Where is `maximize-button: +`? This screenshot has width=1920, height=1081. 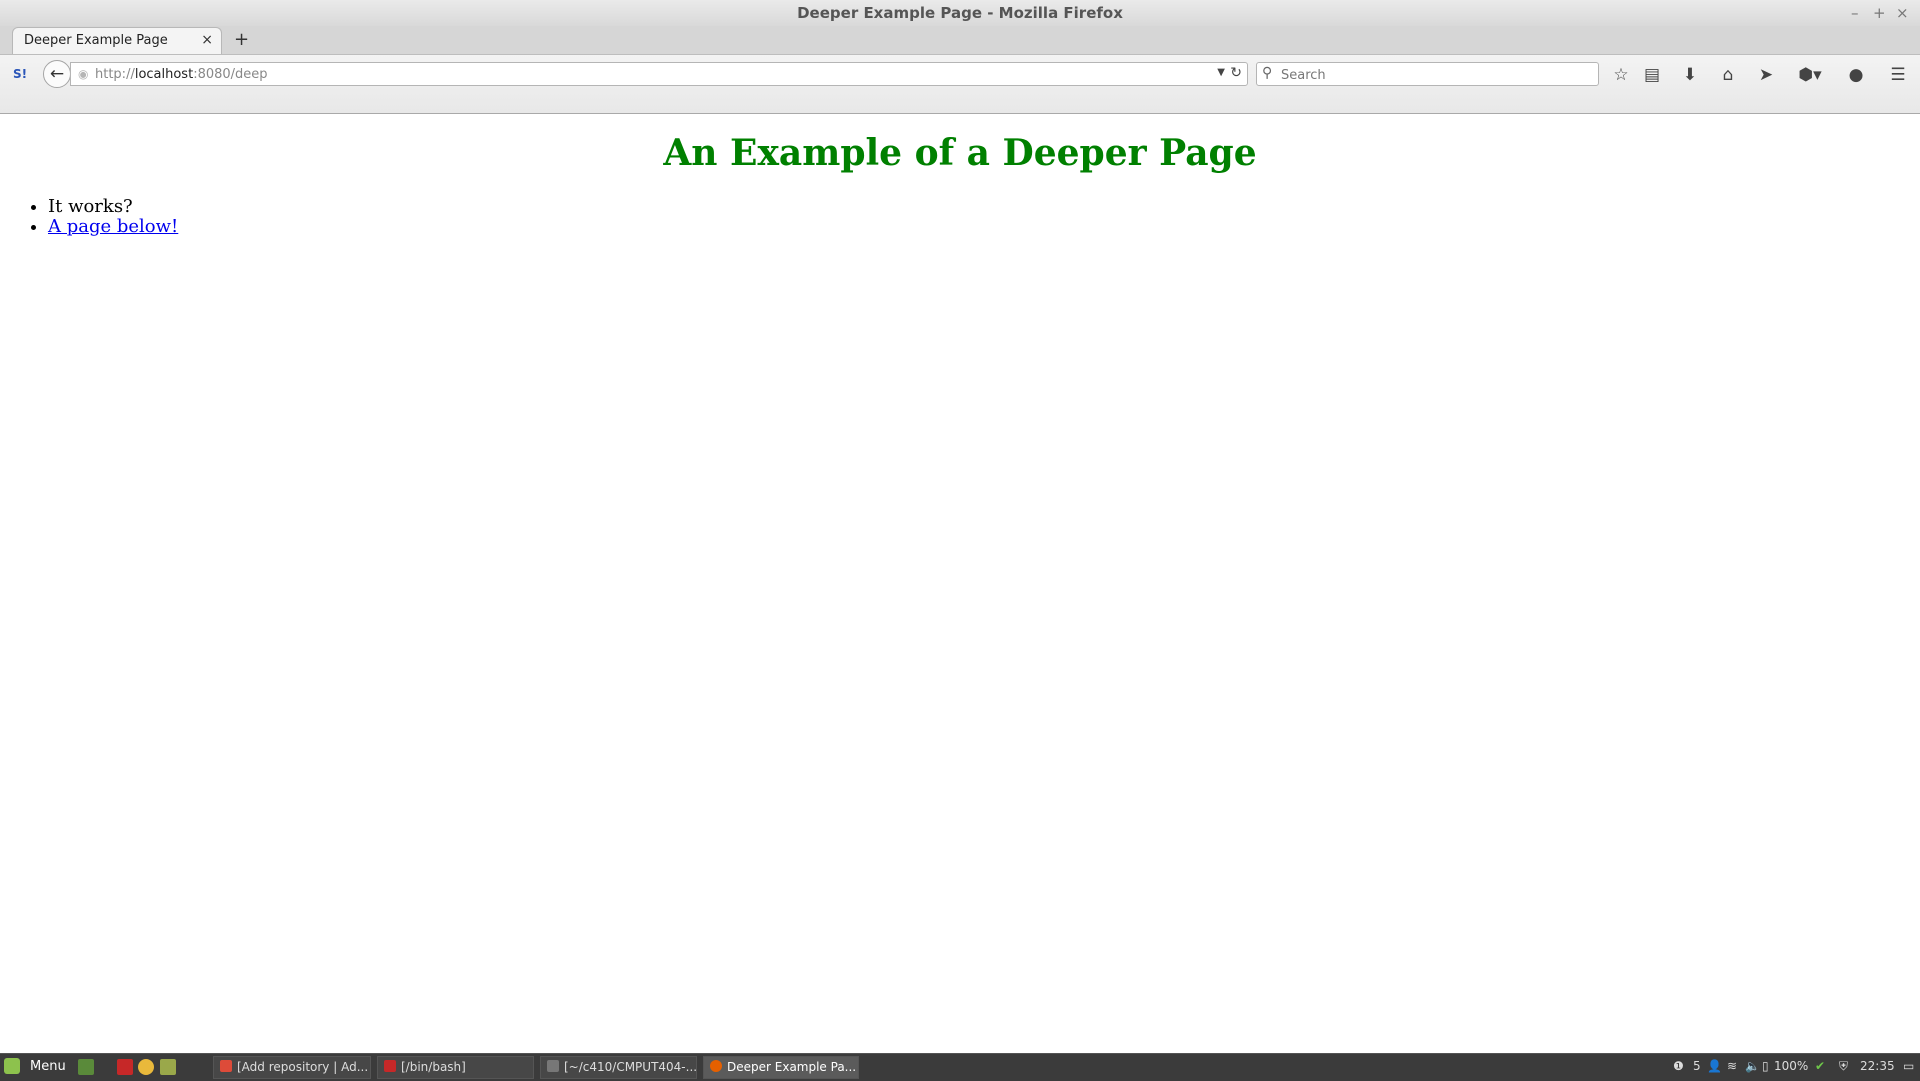 maximize-button: + is located at coordinates (1879, 13).